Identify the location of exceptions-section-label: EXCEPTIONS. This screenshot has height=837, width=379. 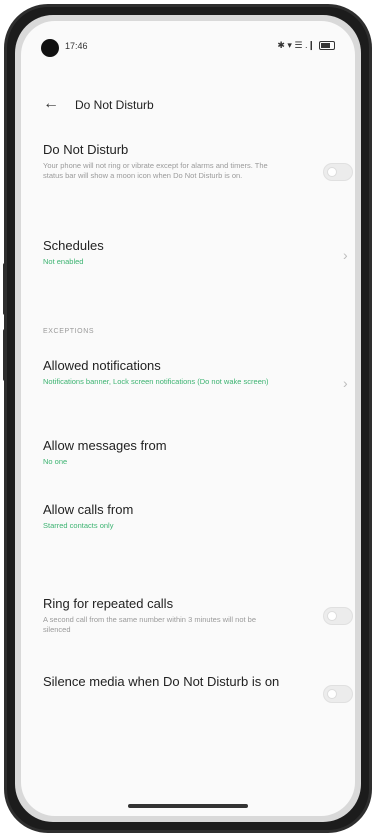
(69, 331).